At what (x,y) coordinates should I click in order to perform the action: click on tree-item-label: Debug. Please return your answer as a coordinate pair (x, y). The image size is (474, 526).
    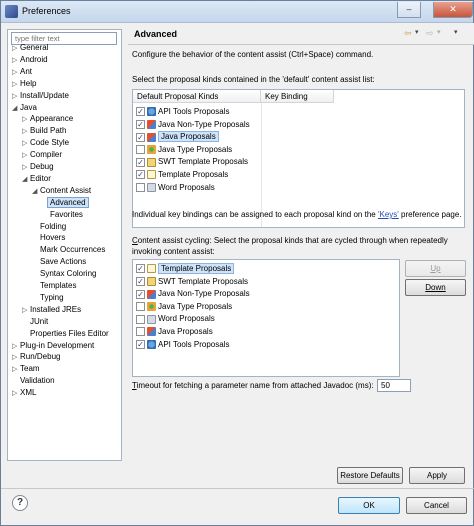
    Looking at the image, I should click on (42, 166).